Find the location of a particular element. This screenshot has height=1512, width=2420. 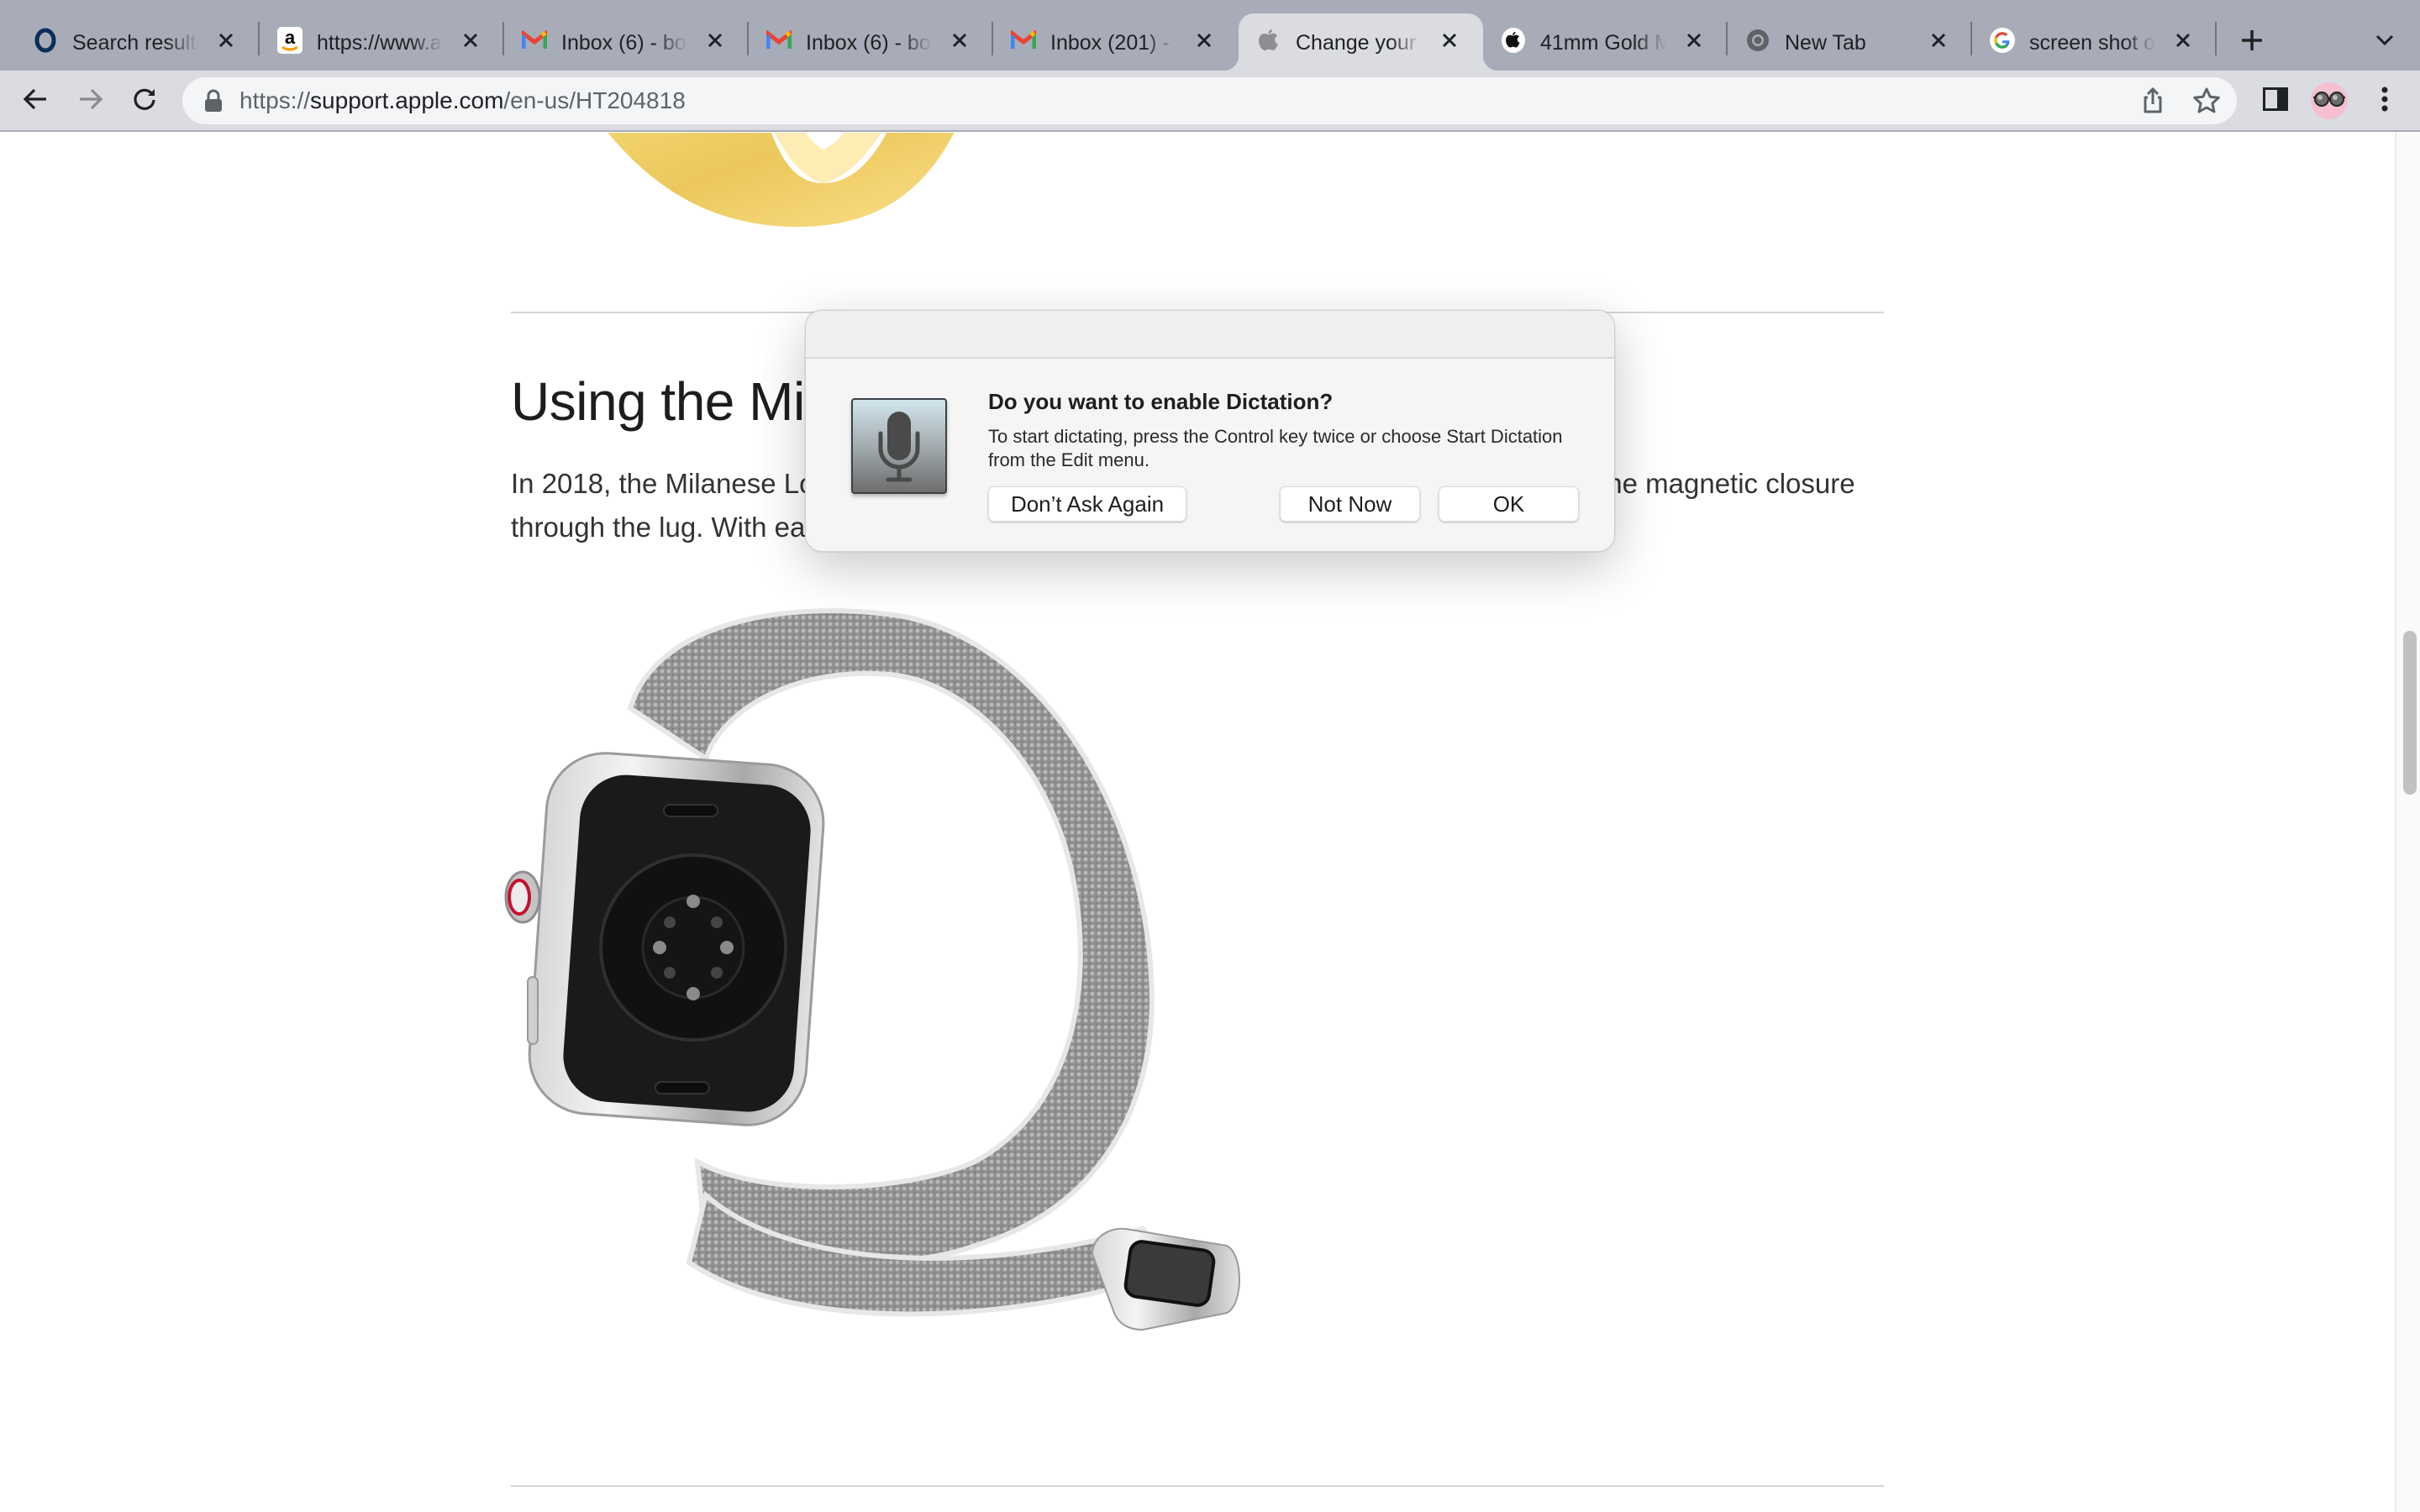

tab-change-your-apple-watch-band: Change your Apple is located at coordinates (1360, 42).